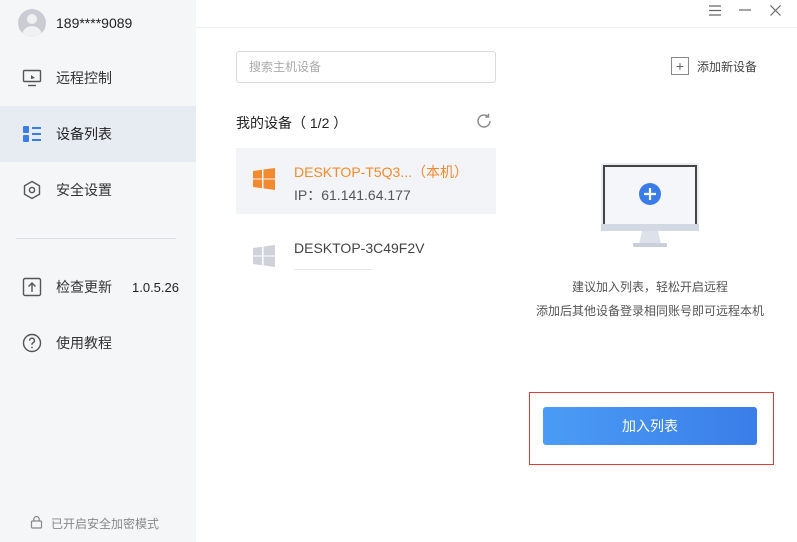 This screenshot has width=797, height=542. What do you see at coordinates (32, 134) in the screenshot?
I see `device-list-icon` at bounding box center [32, 134].